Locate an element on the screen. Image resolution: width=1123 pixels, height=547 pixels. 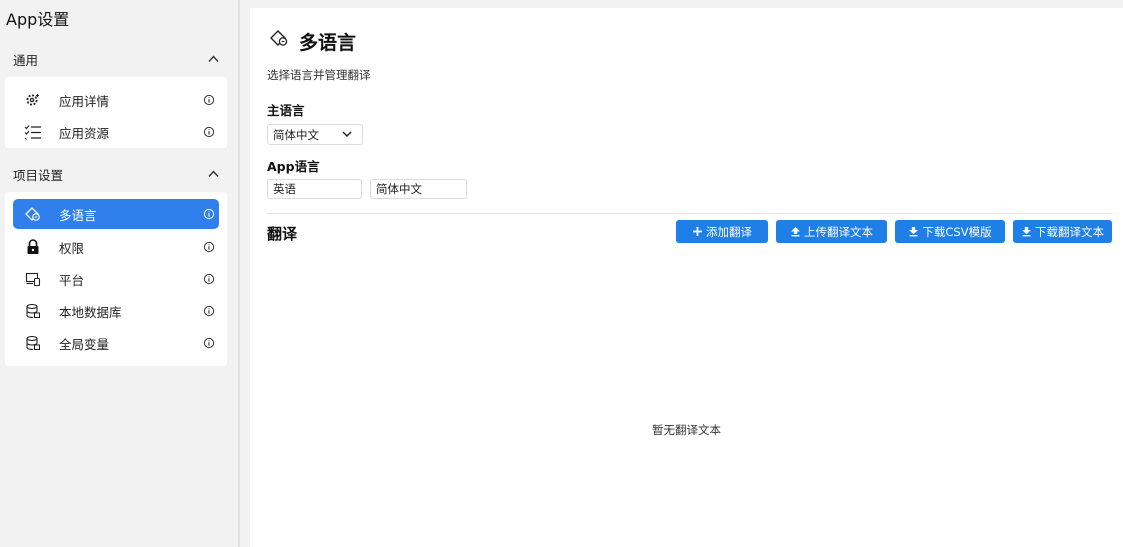
sidebar-item-platform: 平台 is located at coordinates (116, 279).